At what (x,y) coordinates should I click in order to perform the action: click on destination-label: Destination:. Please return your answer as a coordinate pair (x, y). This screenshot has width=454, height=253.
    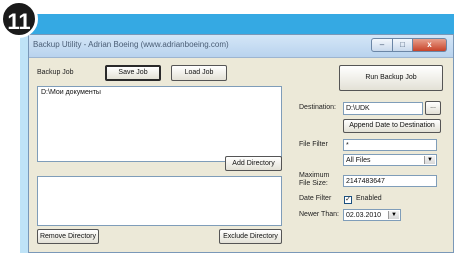
    Looking at the image, I should click on (317, 107).